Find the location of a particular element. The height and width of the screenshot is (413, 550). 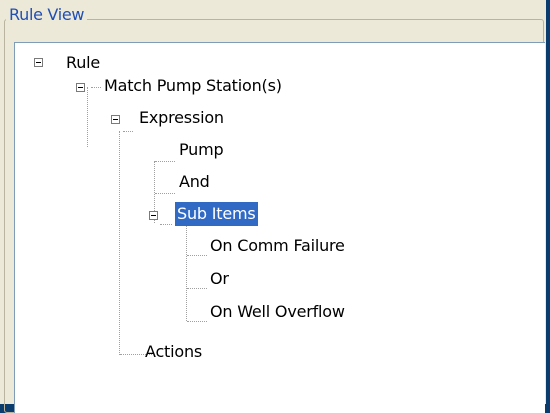

tree-item-label: And is located at coordinates (194, 181).